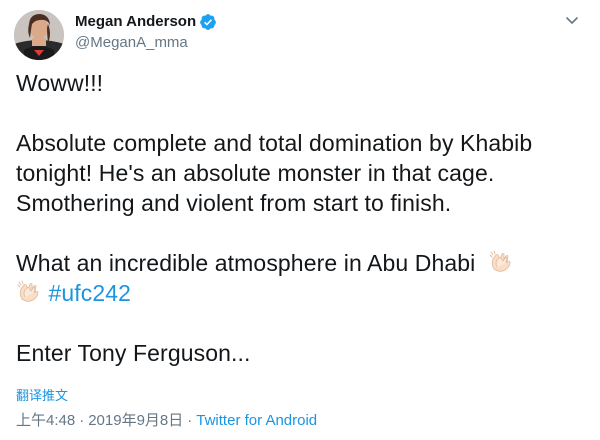 The height and width of the screenshot is (440, 600). Describe the element at coordinates (256, 420) in the screenshot. I see `tweet-source-link: Twitter for Android` at that location.